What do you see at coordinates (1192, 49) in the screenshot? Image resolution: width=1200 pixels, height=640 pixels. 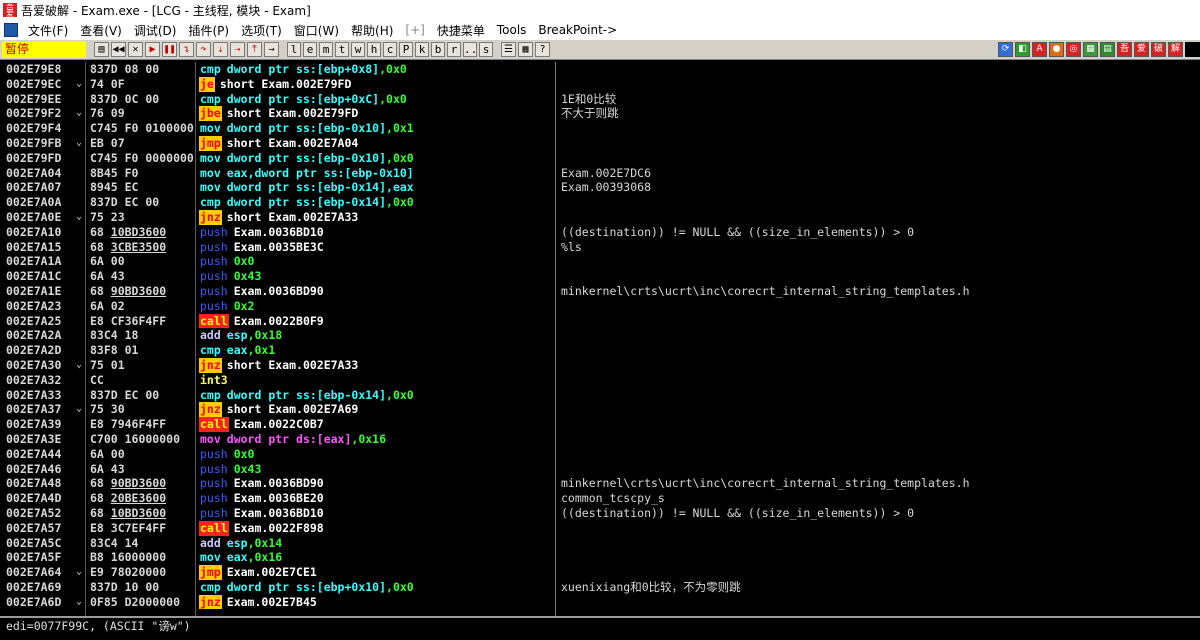 I see `black-icon` at bounding box center [1192, 49].